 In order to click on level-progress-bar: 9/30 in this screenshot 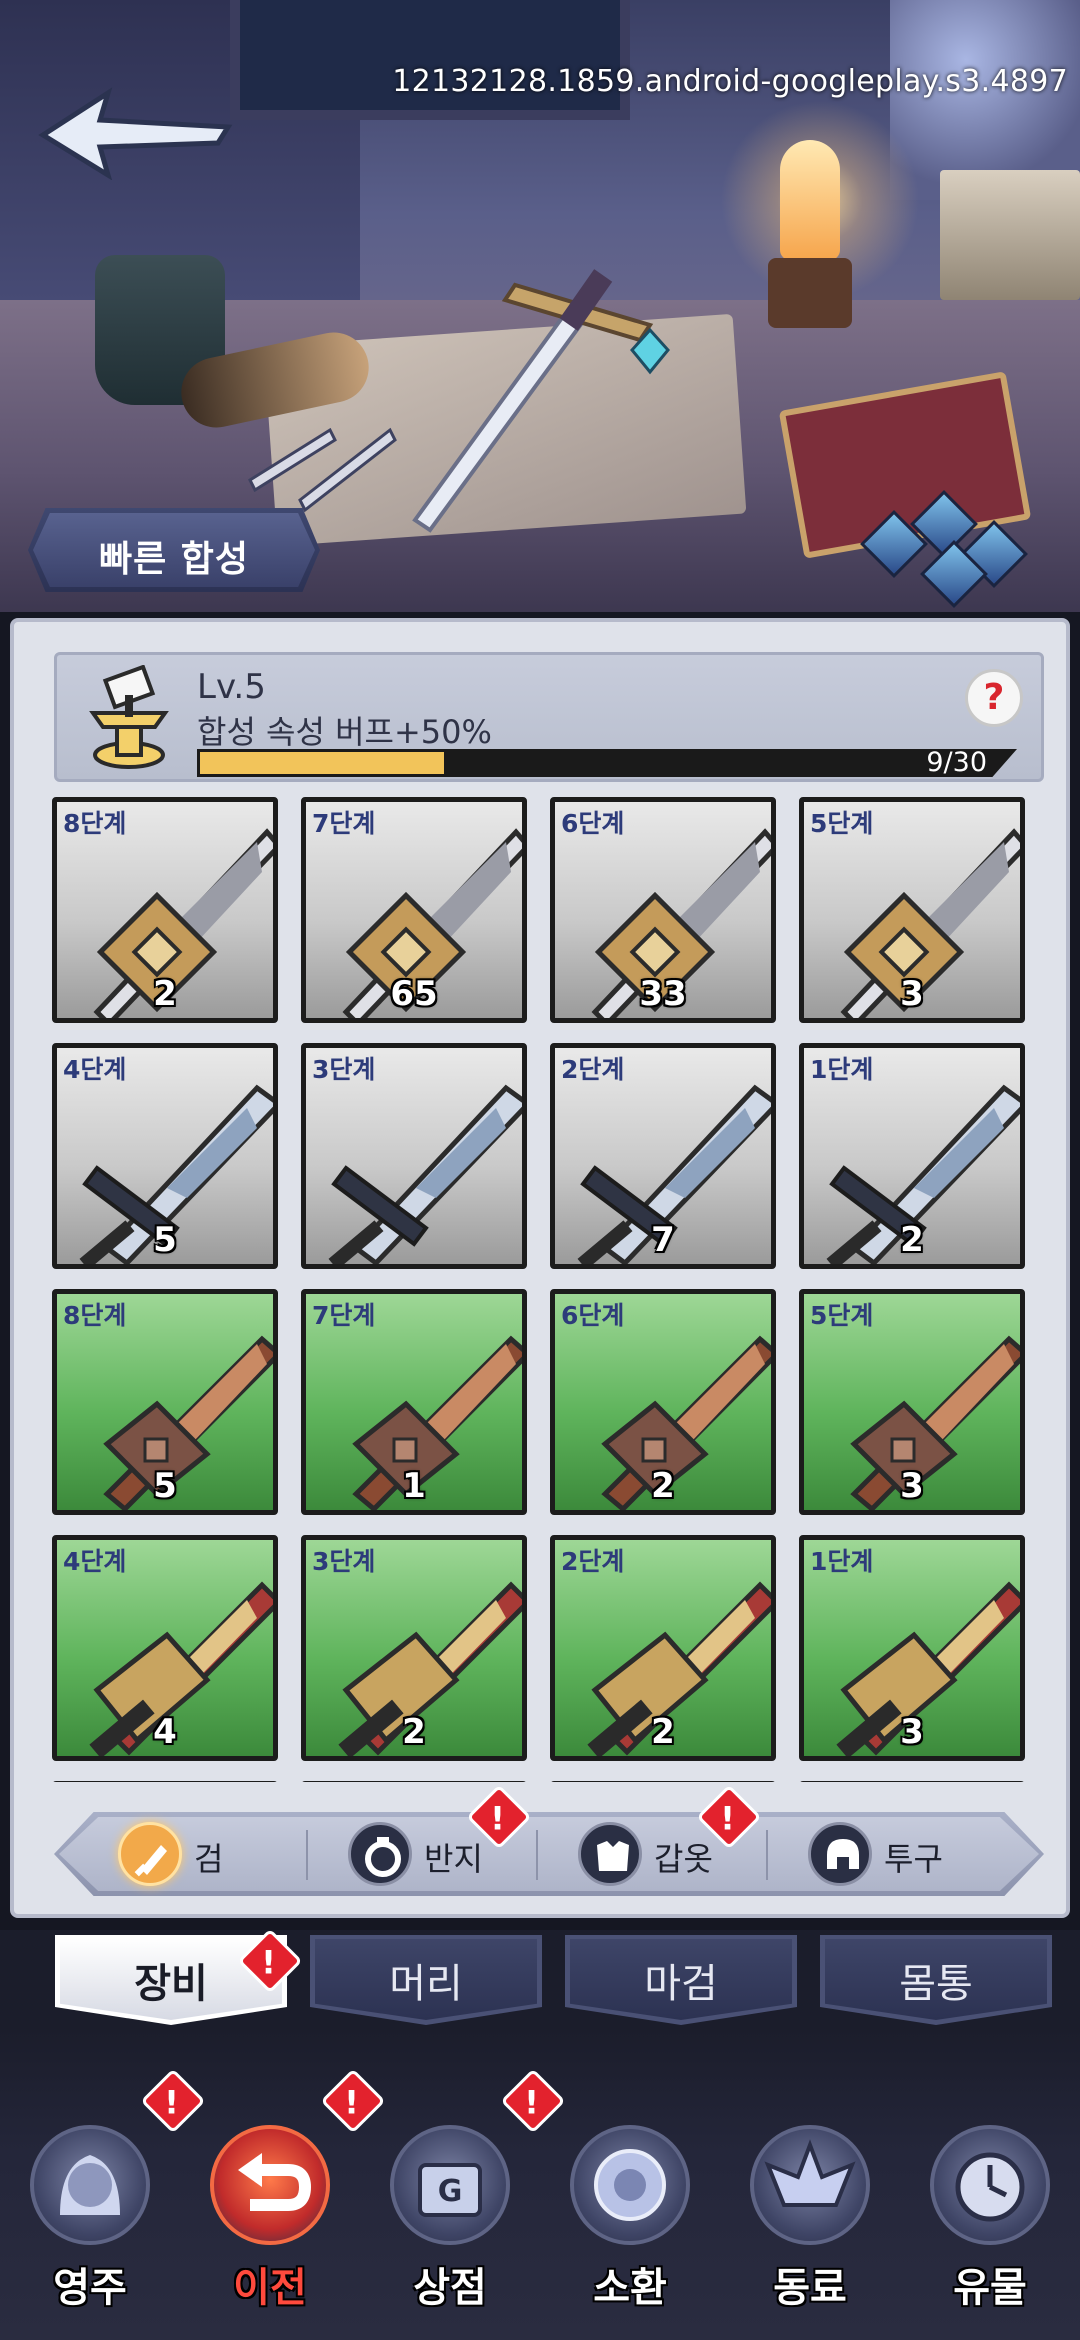, I will do `click(607, 763)`.